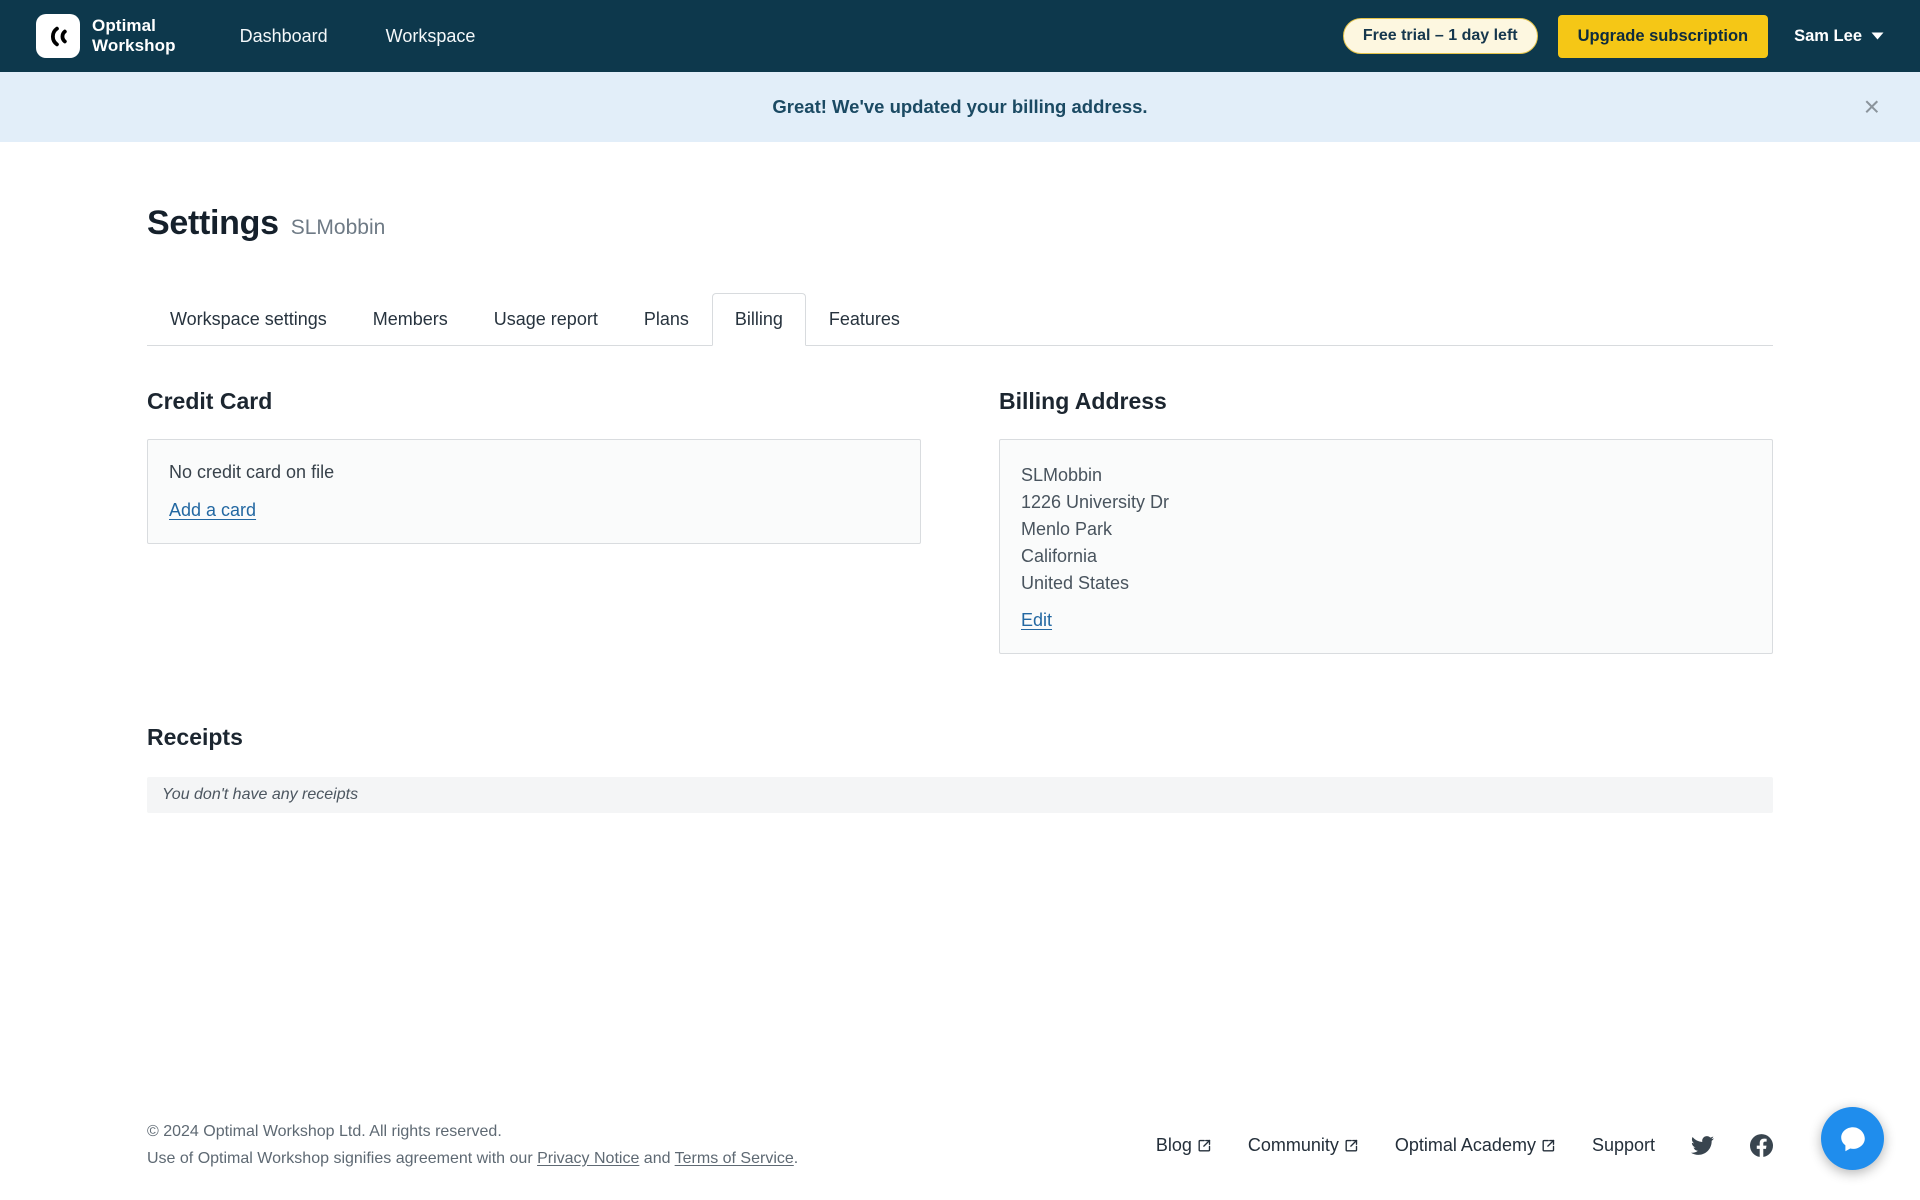 The width and height of the screenshot is (1920, 1200). What do you see at coordinates (1828, 35) in the screenshot?
I see `user-name: Sam Lee` at bounding box center [1828, 35].